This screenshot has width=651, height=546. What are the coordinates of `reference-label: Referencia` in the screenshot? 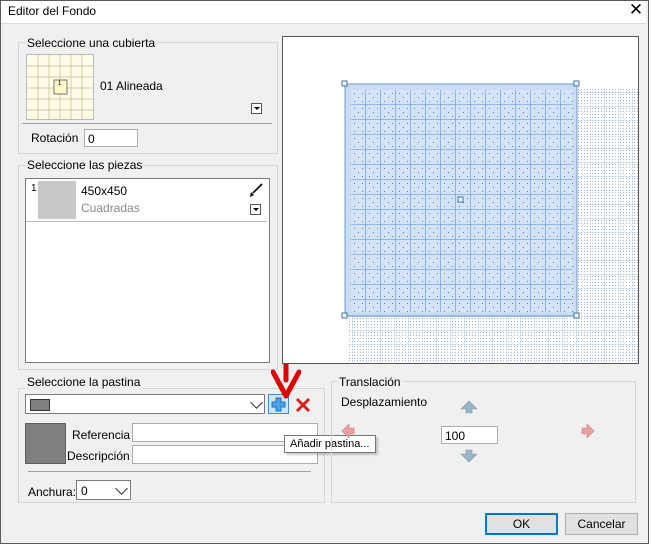 It's located at (101, 435).